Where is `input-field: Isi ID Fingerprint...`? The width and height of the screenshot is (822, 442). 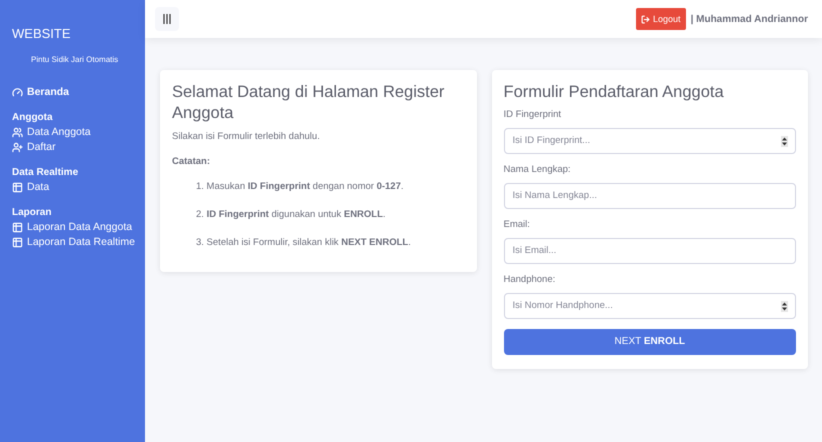
input-field: Isi ID Fingerprint... is located at coordinates (650, 141).